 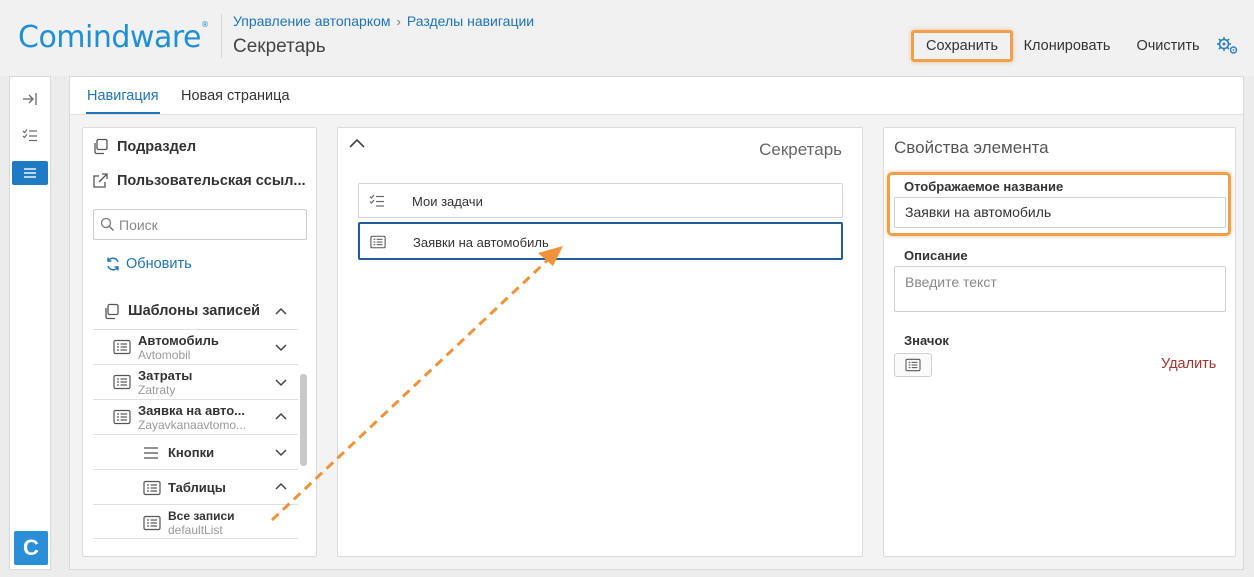 I want to click on tree-node-avtomobil: Автомобиль Avtomobil, so click(x=195, y=346).